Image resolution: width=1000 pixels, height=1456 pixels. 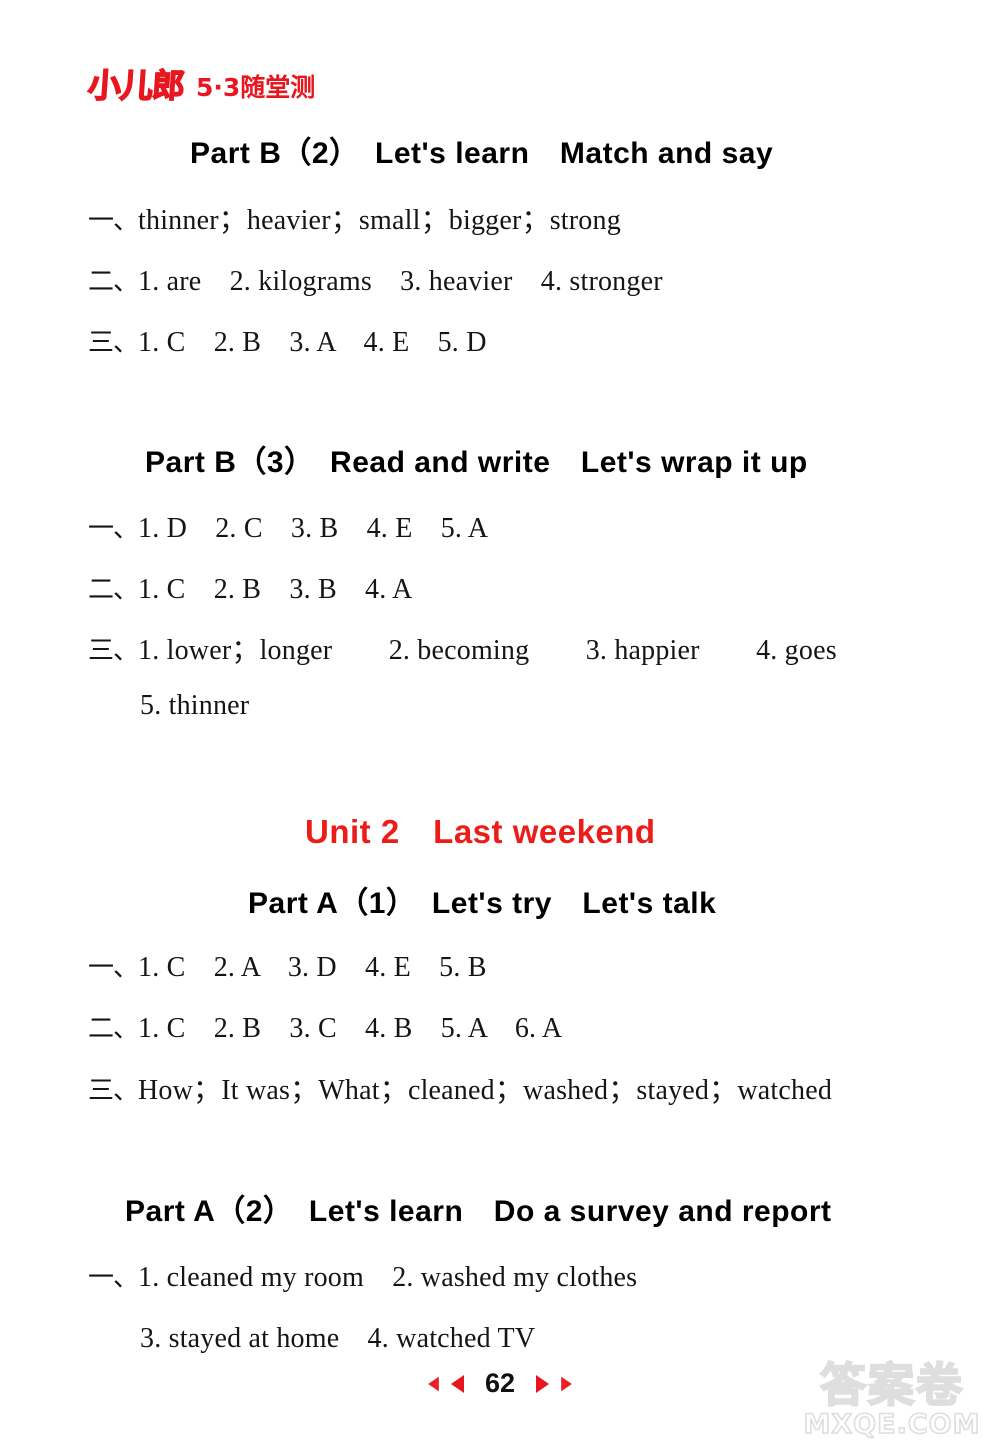 What do you see at coordinates (482, 903) in the screenshot?
I see `section-heading-part-a-1: Part A（1） Let's try Let's talk` at bounding box center [482, 903].